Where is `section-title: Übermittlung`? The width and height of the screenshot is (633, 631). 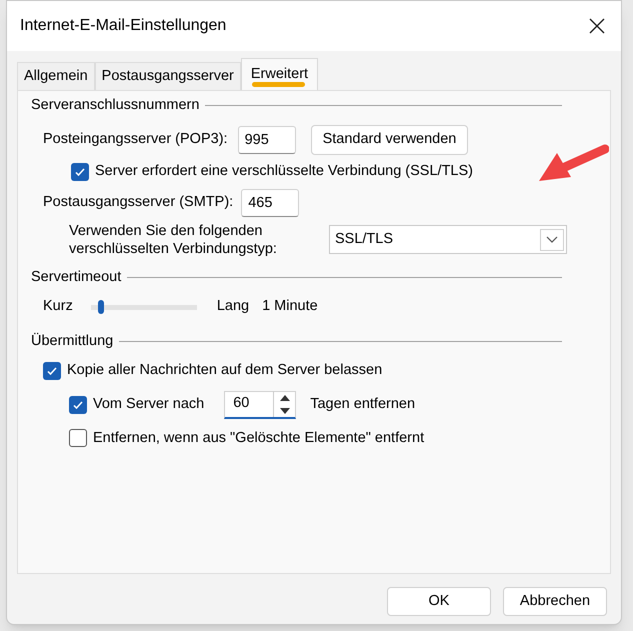 section-title: Übermittlung is located at coordinates (72, 341).